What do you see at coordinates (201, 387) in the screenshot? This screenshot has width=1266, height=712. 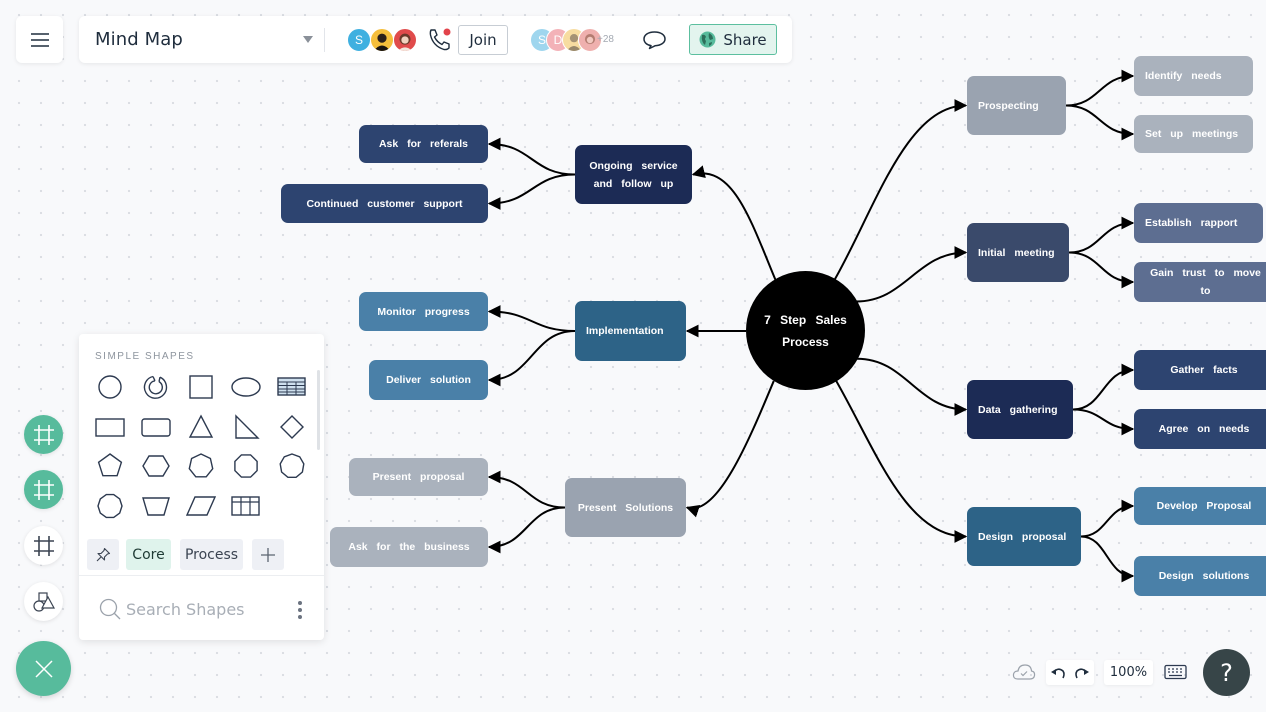 I see `shape-square` at bounding box center [201, 387].